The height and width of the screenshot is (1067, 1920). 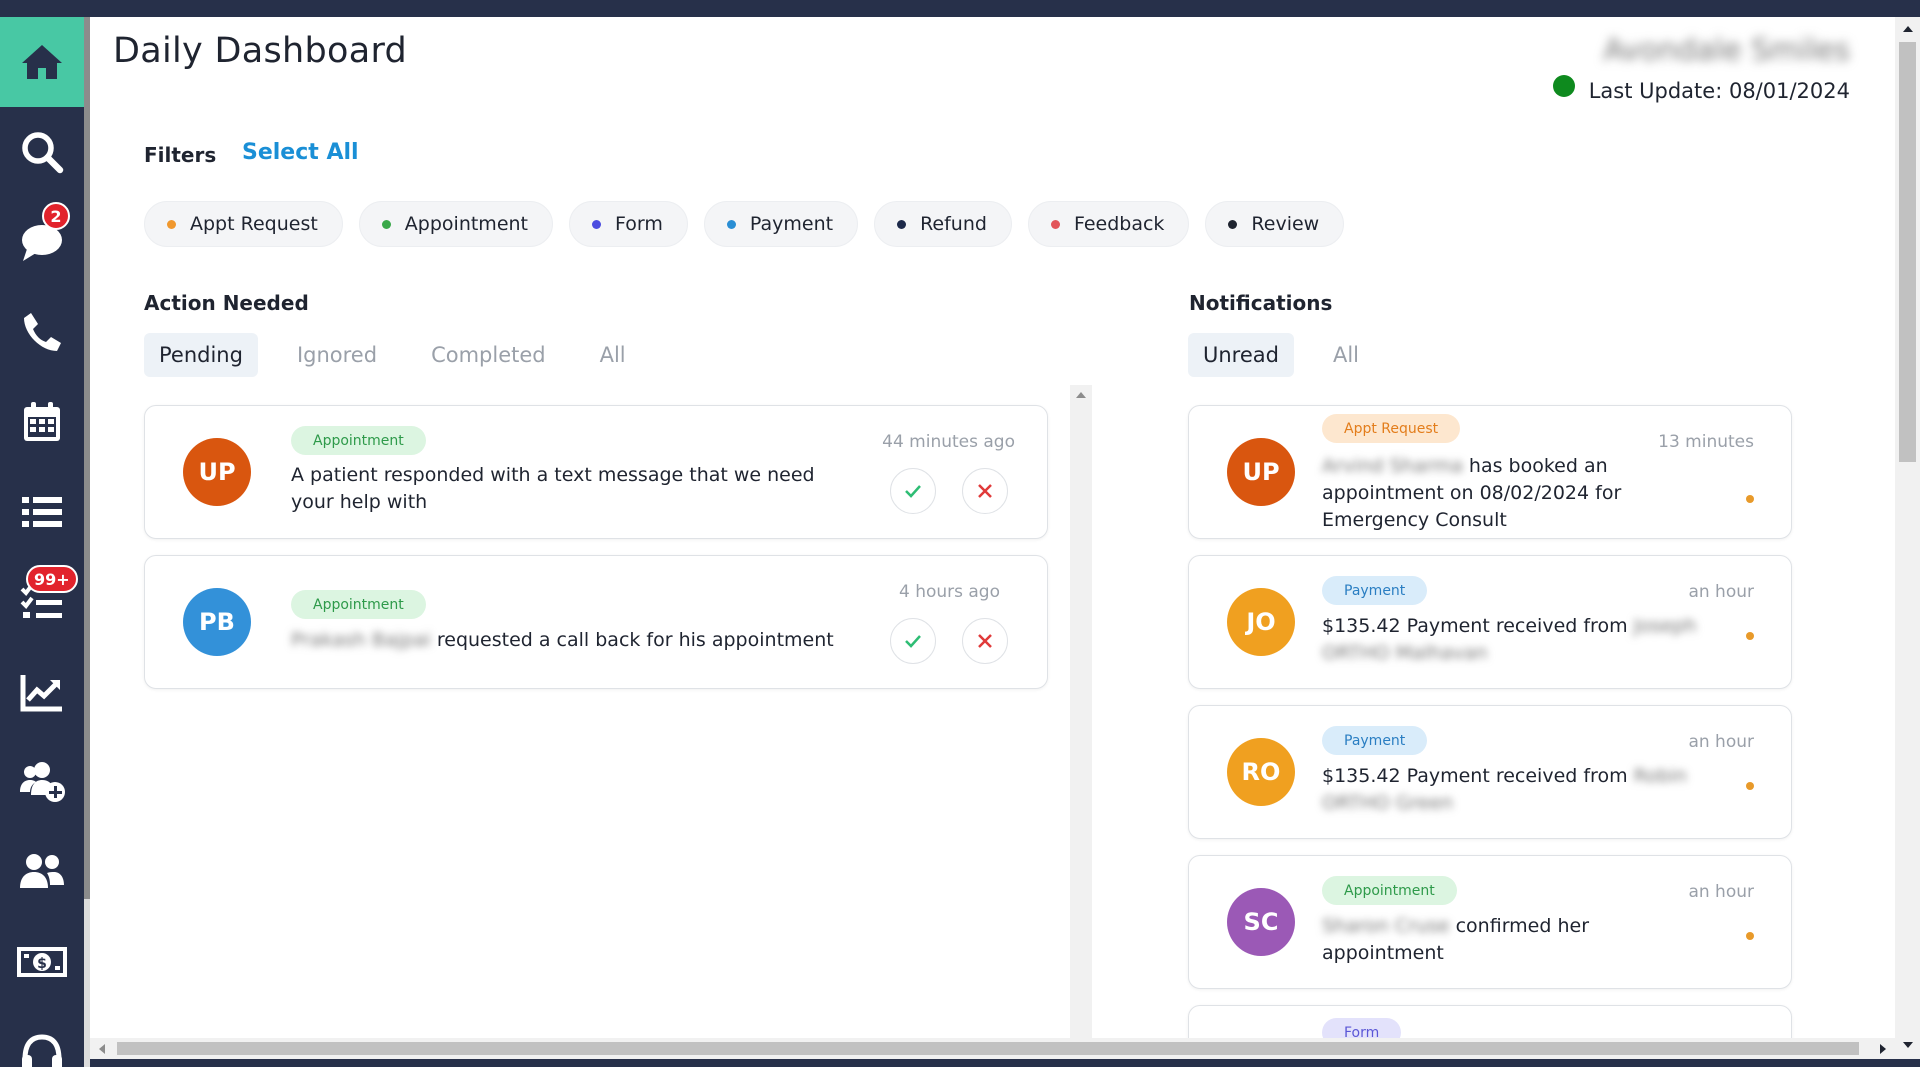 I want to click on scroll-left-arrow-icon, so click(x=102, y=1049).